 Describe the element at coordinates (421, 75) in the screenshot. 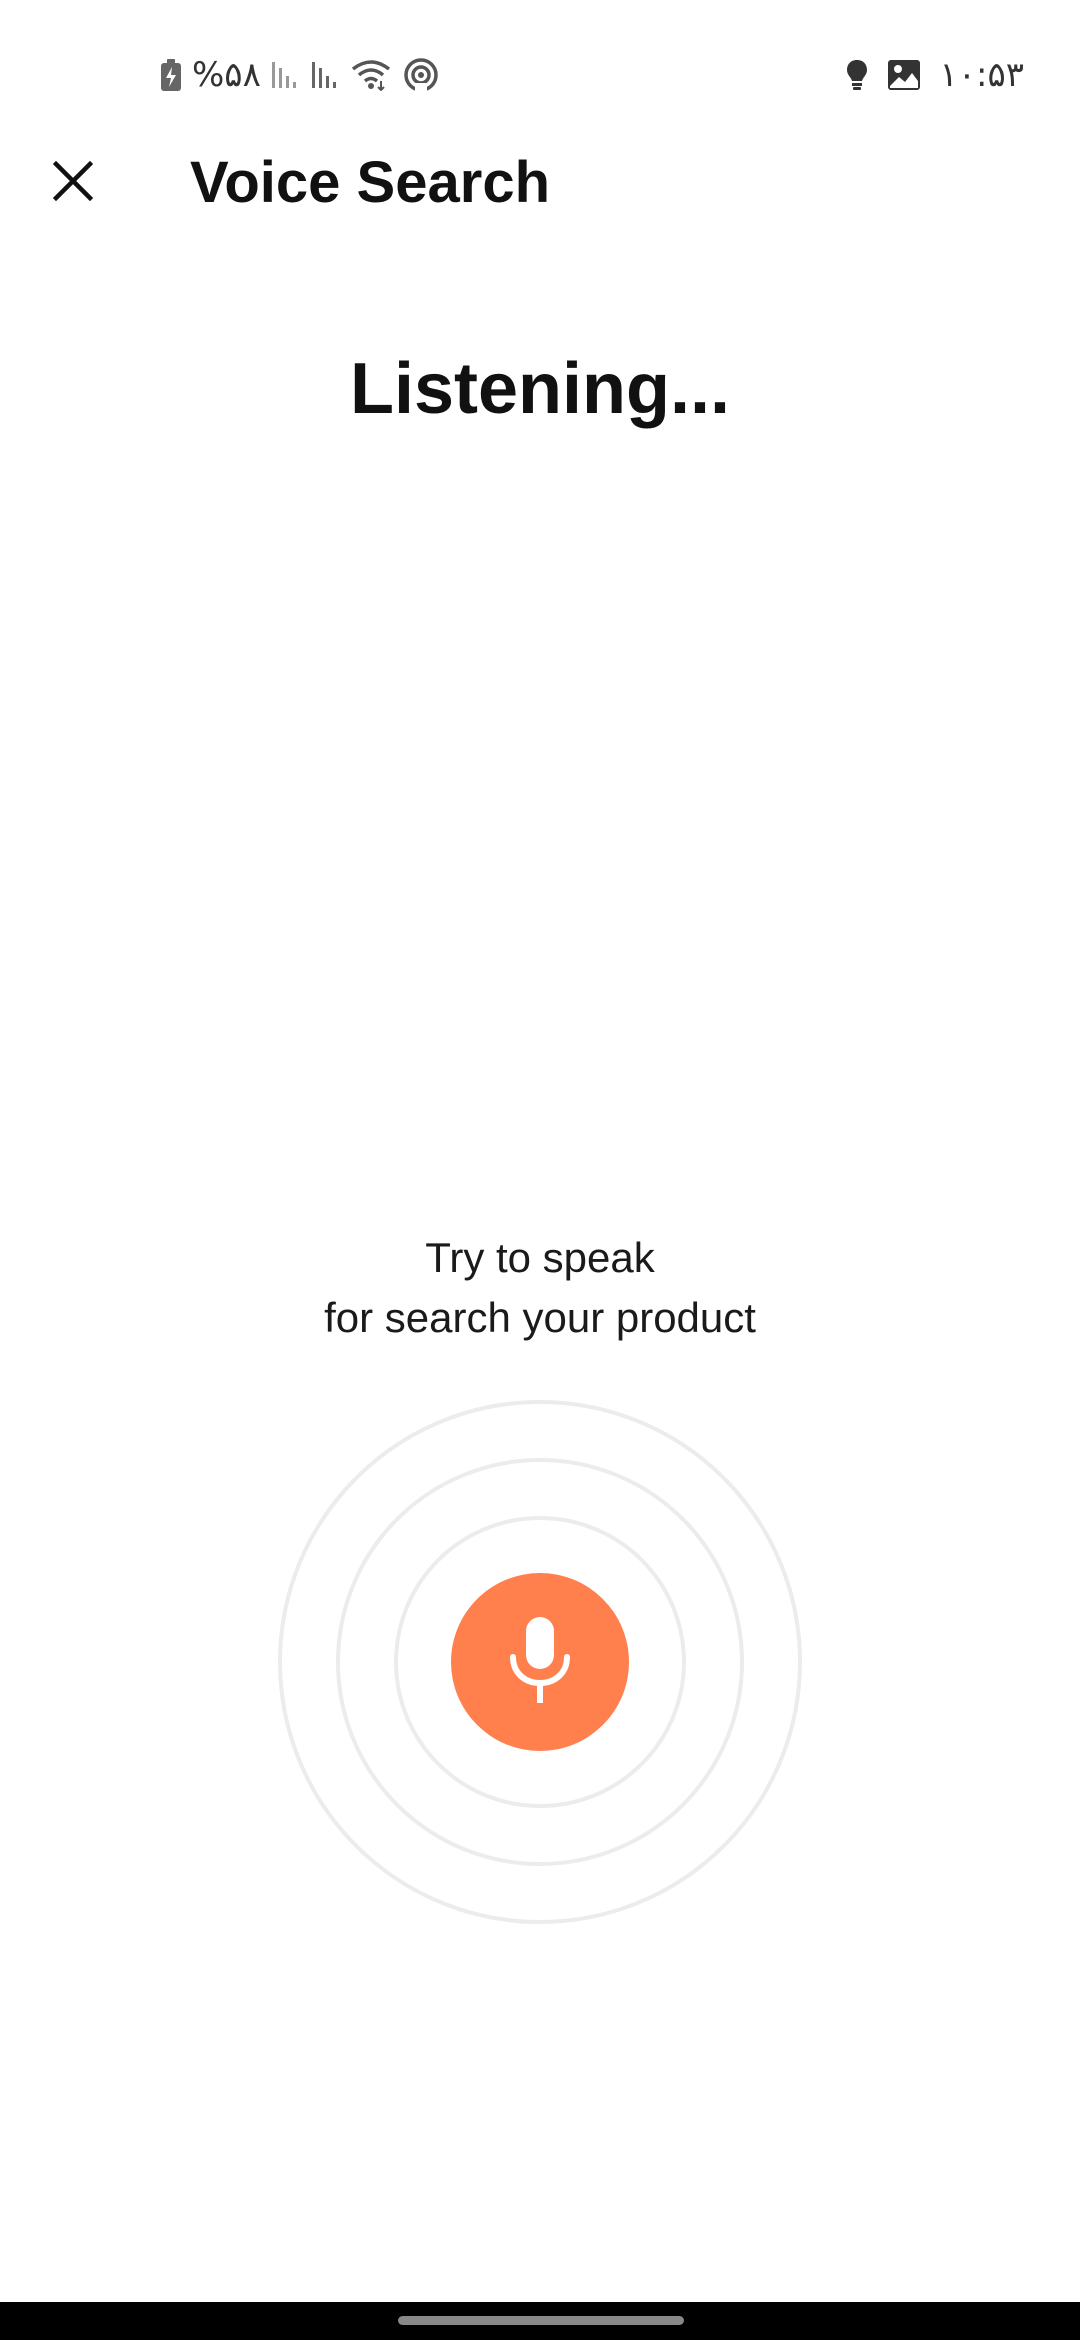

I see `hotspot-icon` at that location.